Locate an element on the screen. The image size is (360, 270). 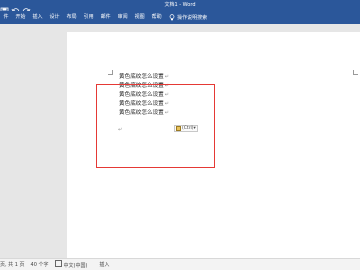
lightbulb-icon is located at coordinates (172, 17).